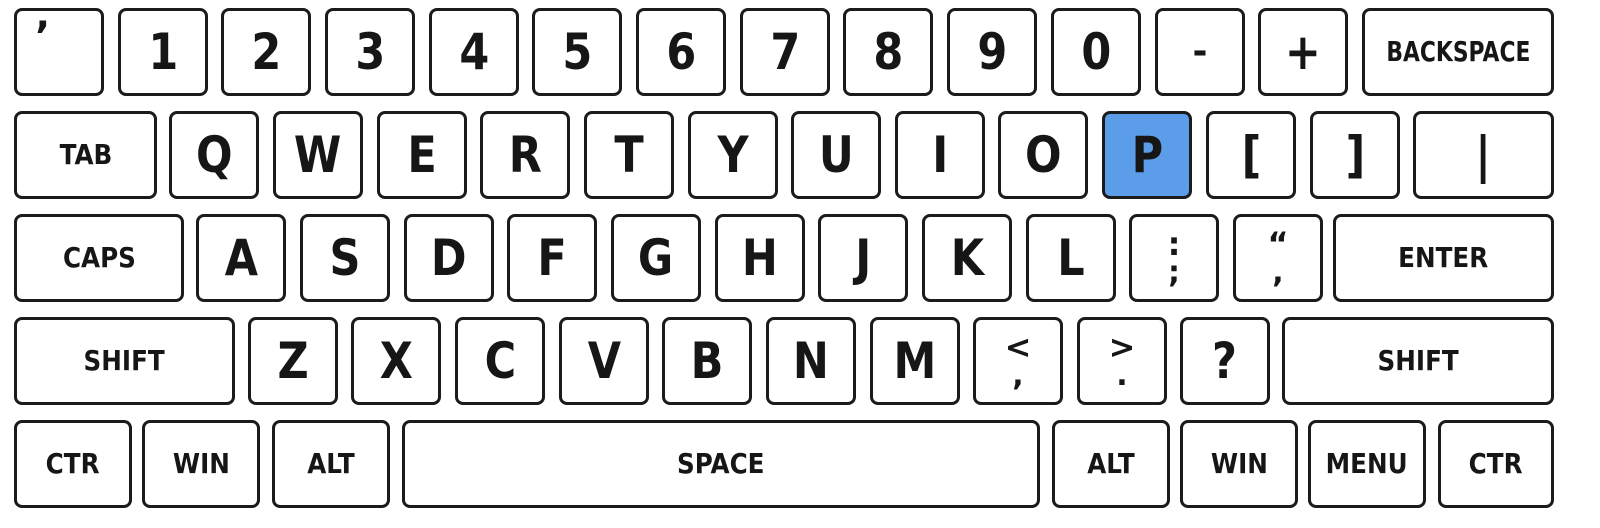 The height and width of the screenshot is (528, 1600). Describe the element at coordinates (760, 258) in the screenshot. I see `key-h: H` at that location.